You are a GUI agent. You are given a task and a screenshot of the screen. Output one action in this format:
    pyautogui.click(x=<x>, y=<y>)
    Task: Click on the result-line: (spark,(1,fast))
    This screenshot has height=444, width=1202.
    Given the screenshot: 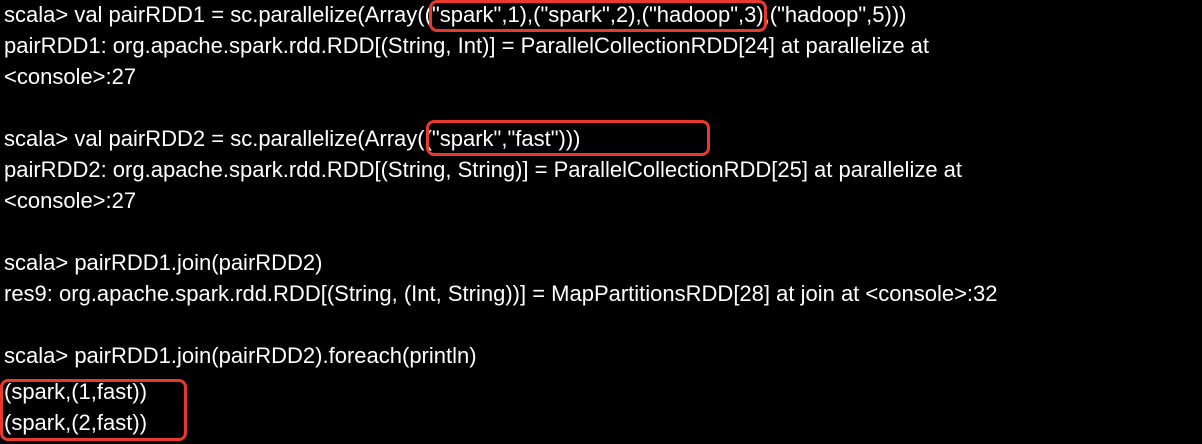 What is the action you would take?
    pyautogui.click(x=76, y=391)
    